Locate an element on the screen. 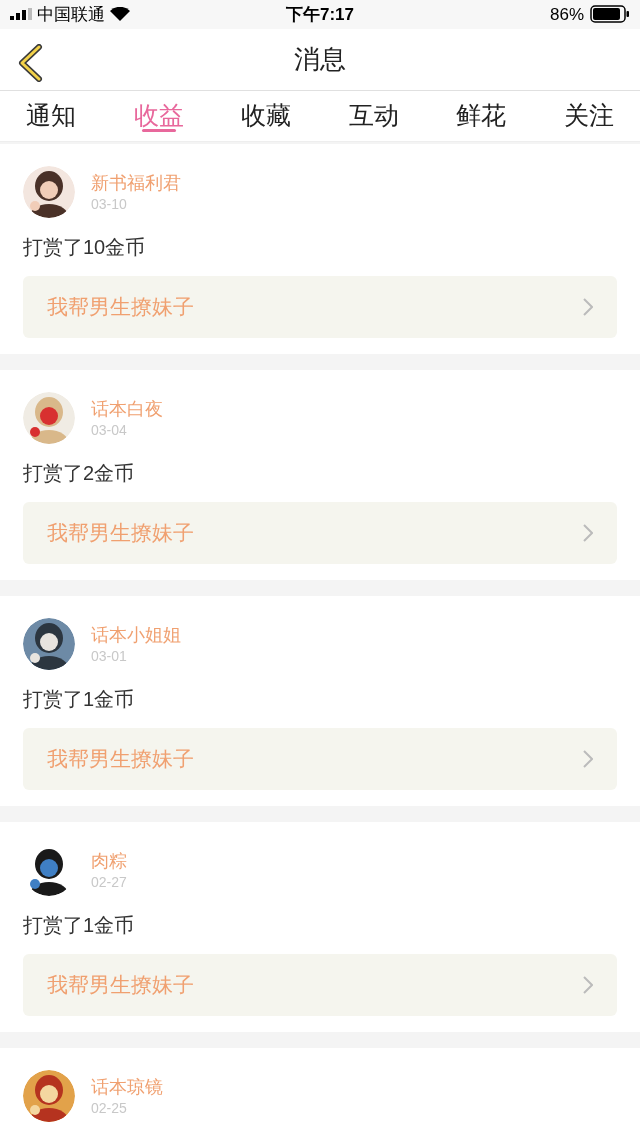 Image resolution: width=640 pixels, height=1138 pixels. message-text: 打赏了2金币 is located at coordinates (79, 473).